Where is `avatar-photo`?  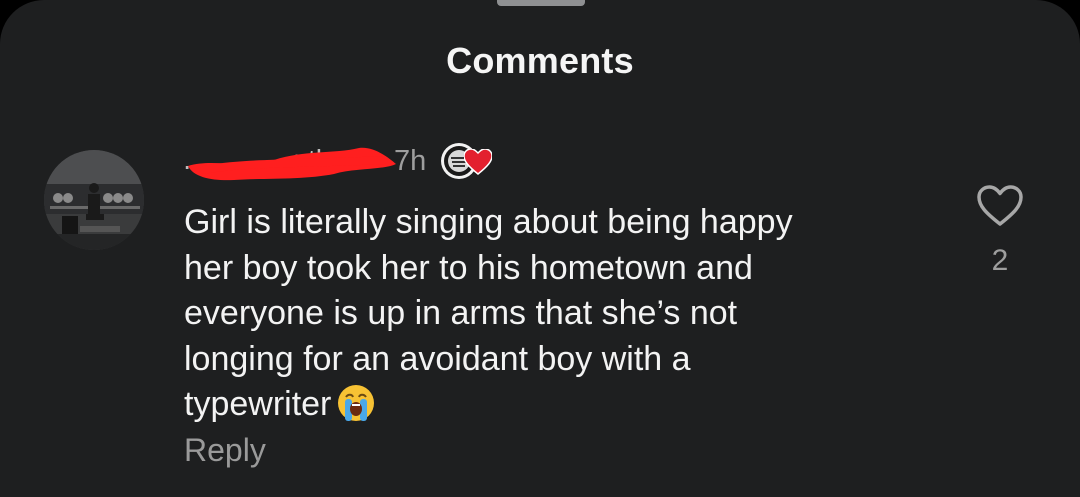
avatar-photo is located at coordinates (94, 200).